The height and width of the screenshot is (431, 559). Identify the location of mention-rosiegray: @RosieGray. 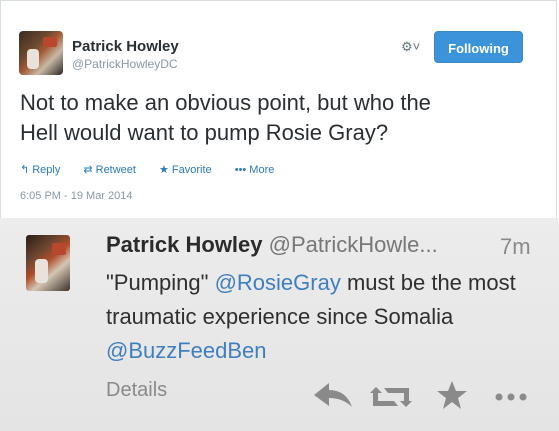
(278, 282).